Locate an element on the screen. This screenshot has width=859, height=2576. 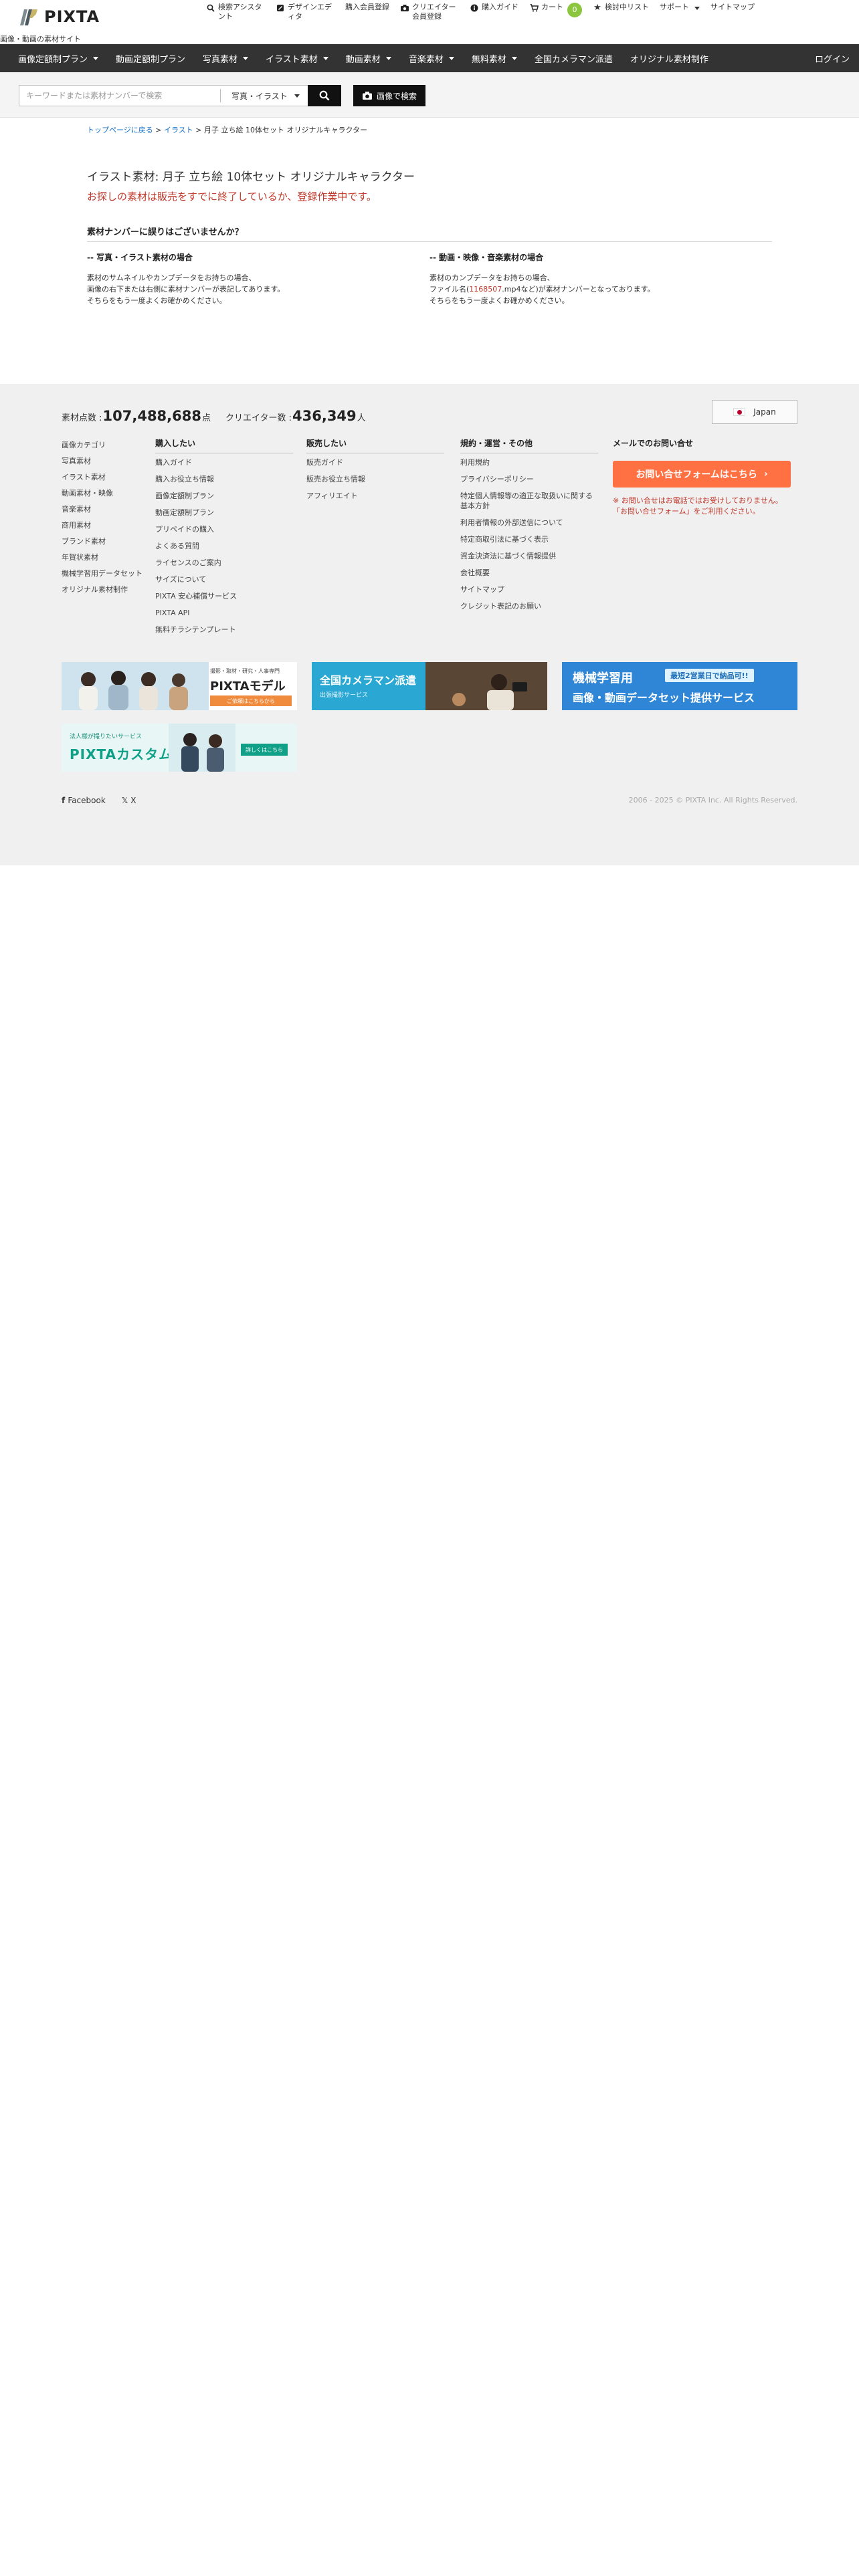
menu-music: 音楽素材 is located at coordinates (432, 58).